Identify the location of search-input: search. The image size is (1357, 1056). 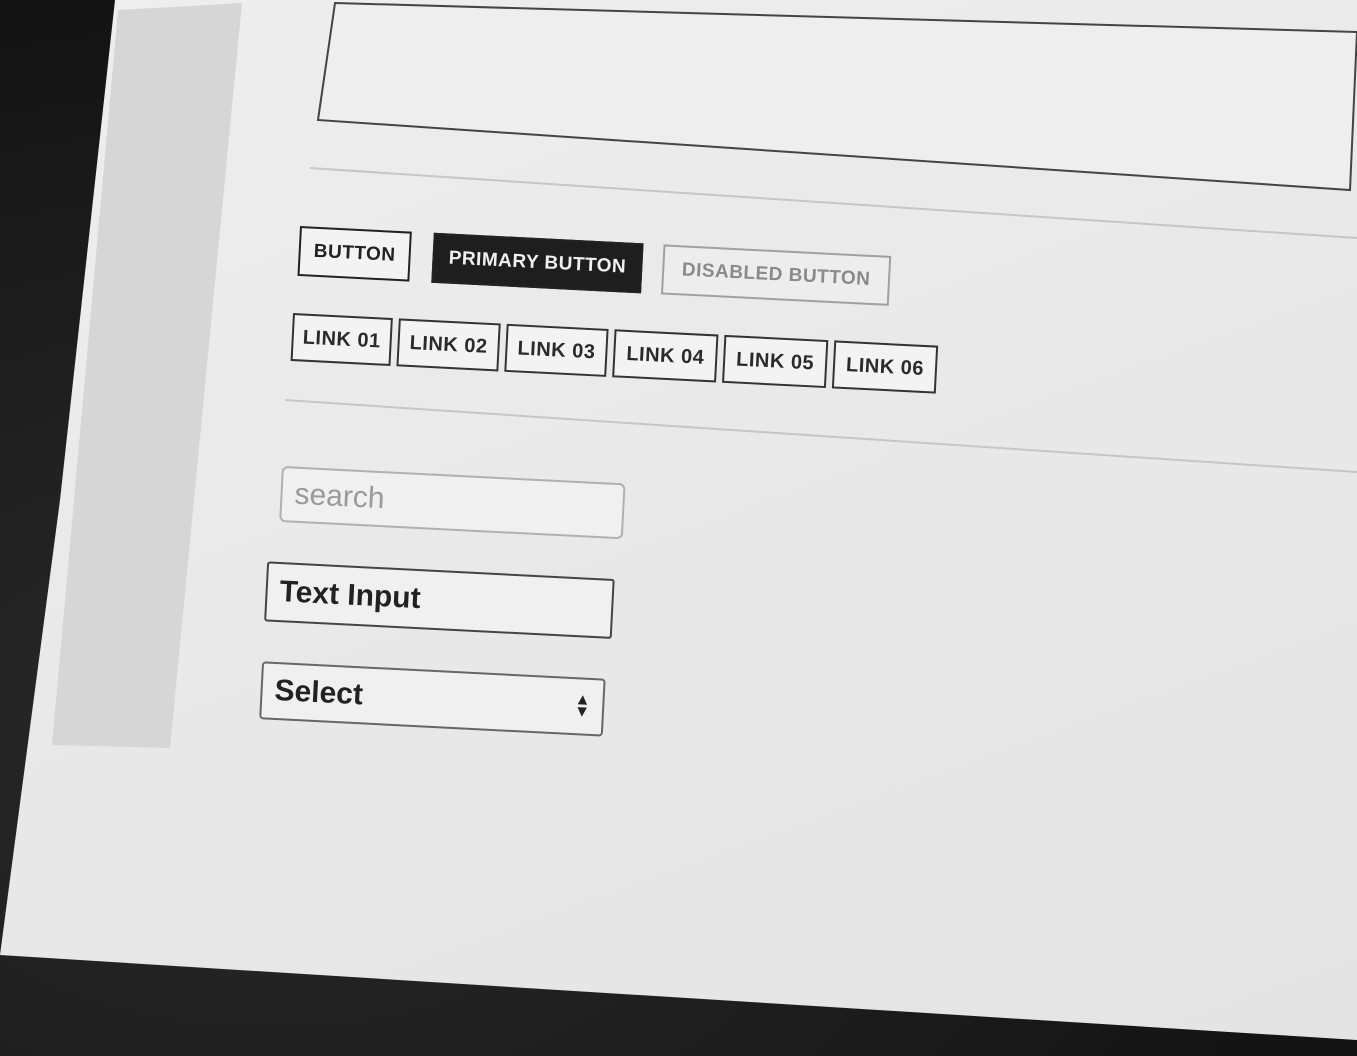
(452, 503).